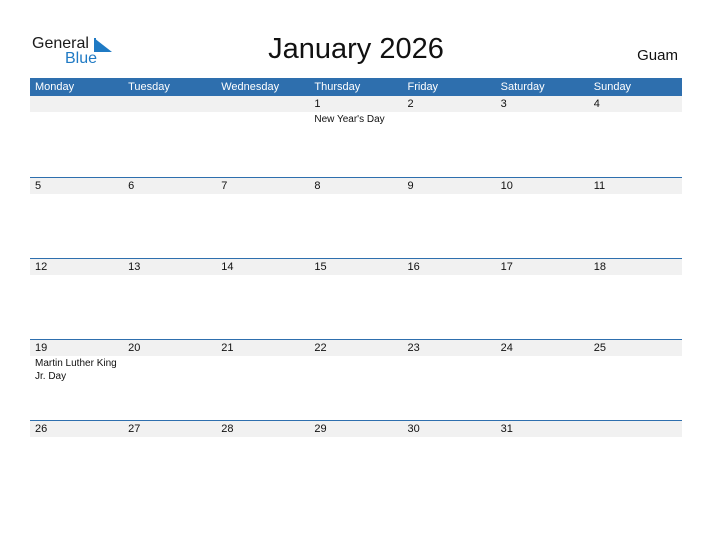 This screenshot has width=712, height=550. Describe the element at coordinates (413, 267) in the screenshot. I see `day-number: 16` at that location.